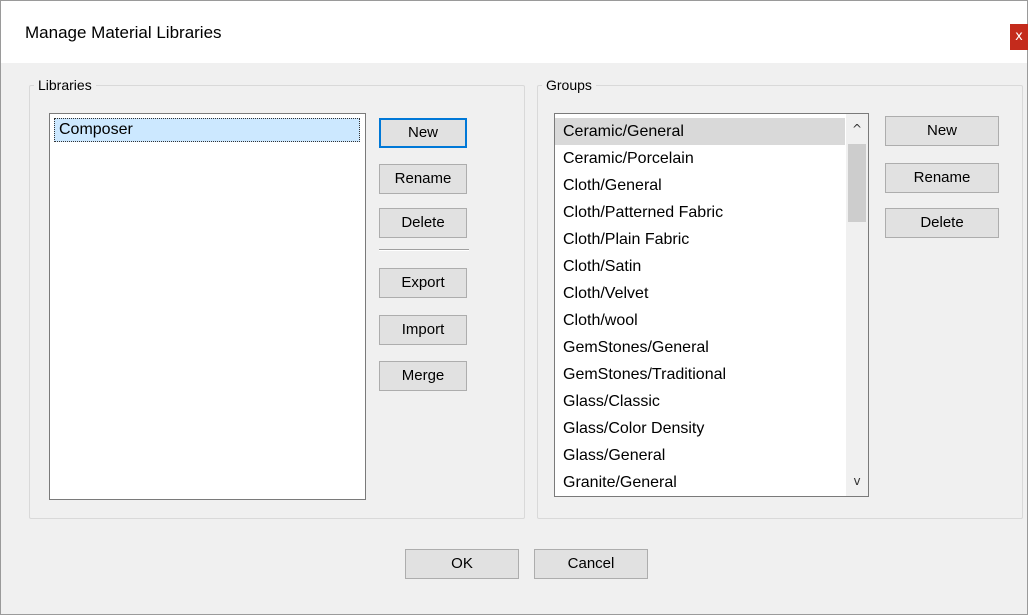  I want to click on ok-button: OK, so click(462, 564).